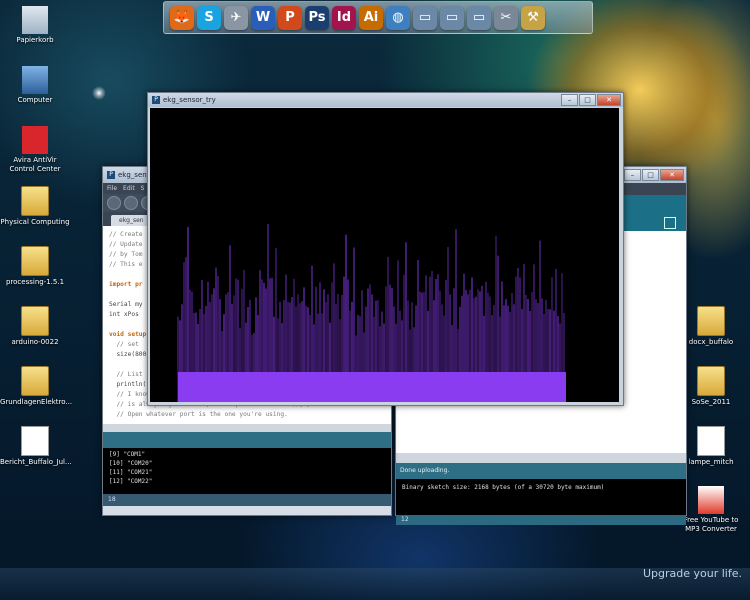 This screenshot has width=750, height=600. Describe the element at coordinates (35, 100) in the screenshot. I see `desktop-icon-label: Computer` at that location.